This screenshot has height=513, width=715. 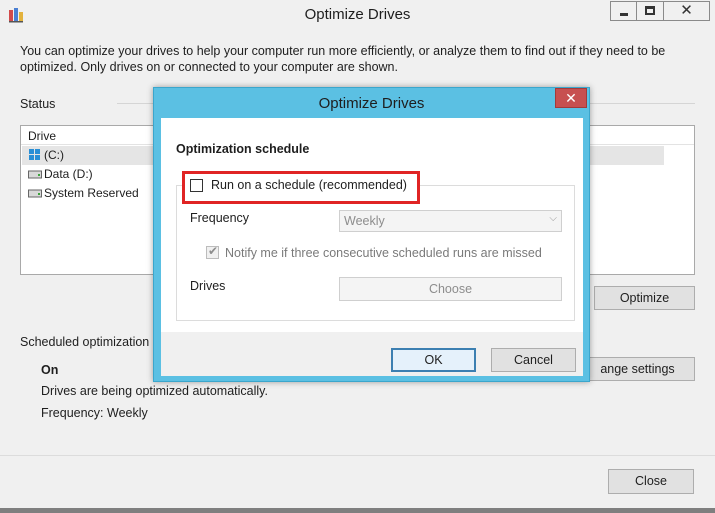 I want to click on drive-name: System Reserved, so click(x=91, y=193).